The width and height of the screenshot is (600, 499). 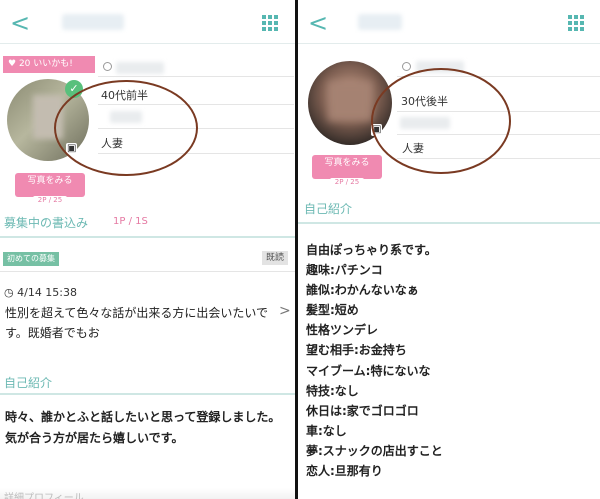 I want to click on intro-line: マイブーム:特にないな, so click(x=368, y=370).